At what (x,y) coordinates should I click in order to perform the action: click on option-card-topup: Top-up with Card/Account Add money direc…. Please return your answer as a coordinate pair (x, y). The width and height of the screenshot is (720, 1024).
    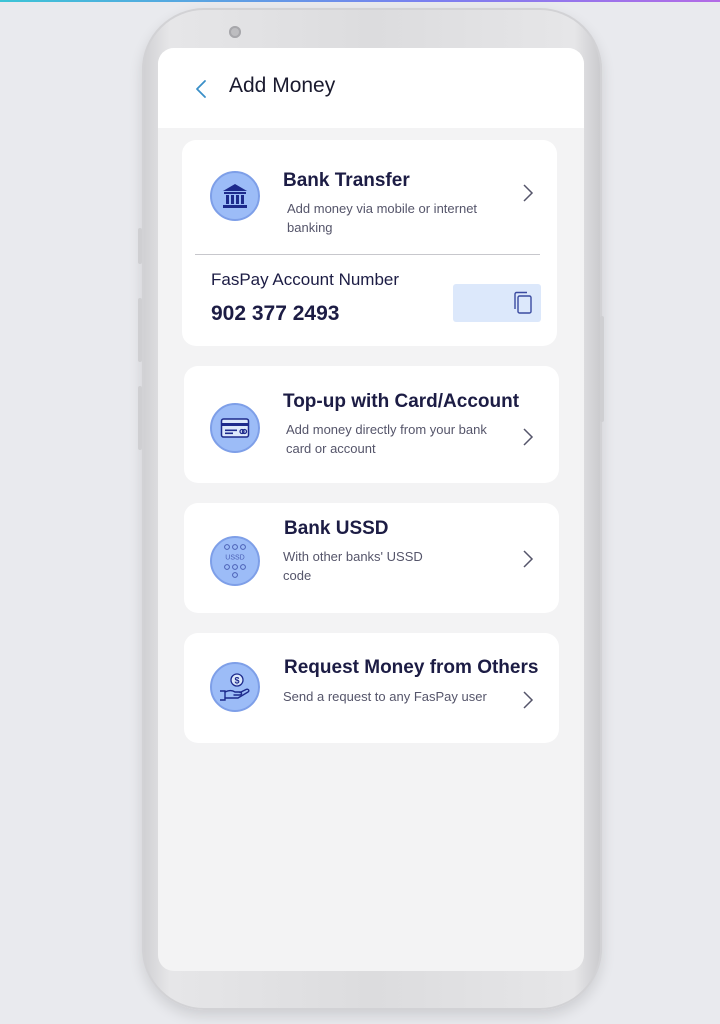
    Looking at the image, I should click on (371, 424).